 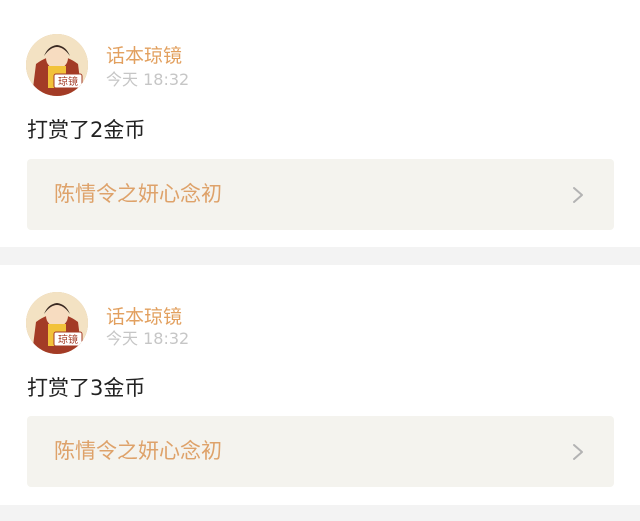 What do you see at coordinates (86, 388) in the screenshot?
I see `reward-message: 打赏了3金币` at bounding box center [86, 388].